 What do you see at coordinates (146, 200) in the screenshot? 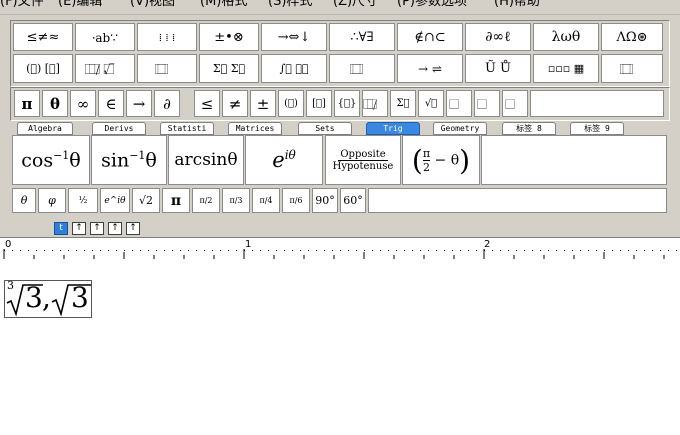
I see `small-sqrt2: √2` at bounding box center [146, 200].